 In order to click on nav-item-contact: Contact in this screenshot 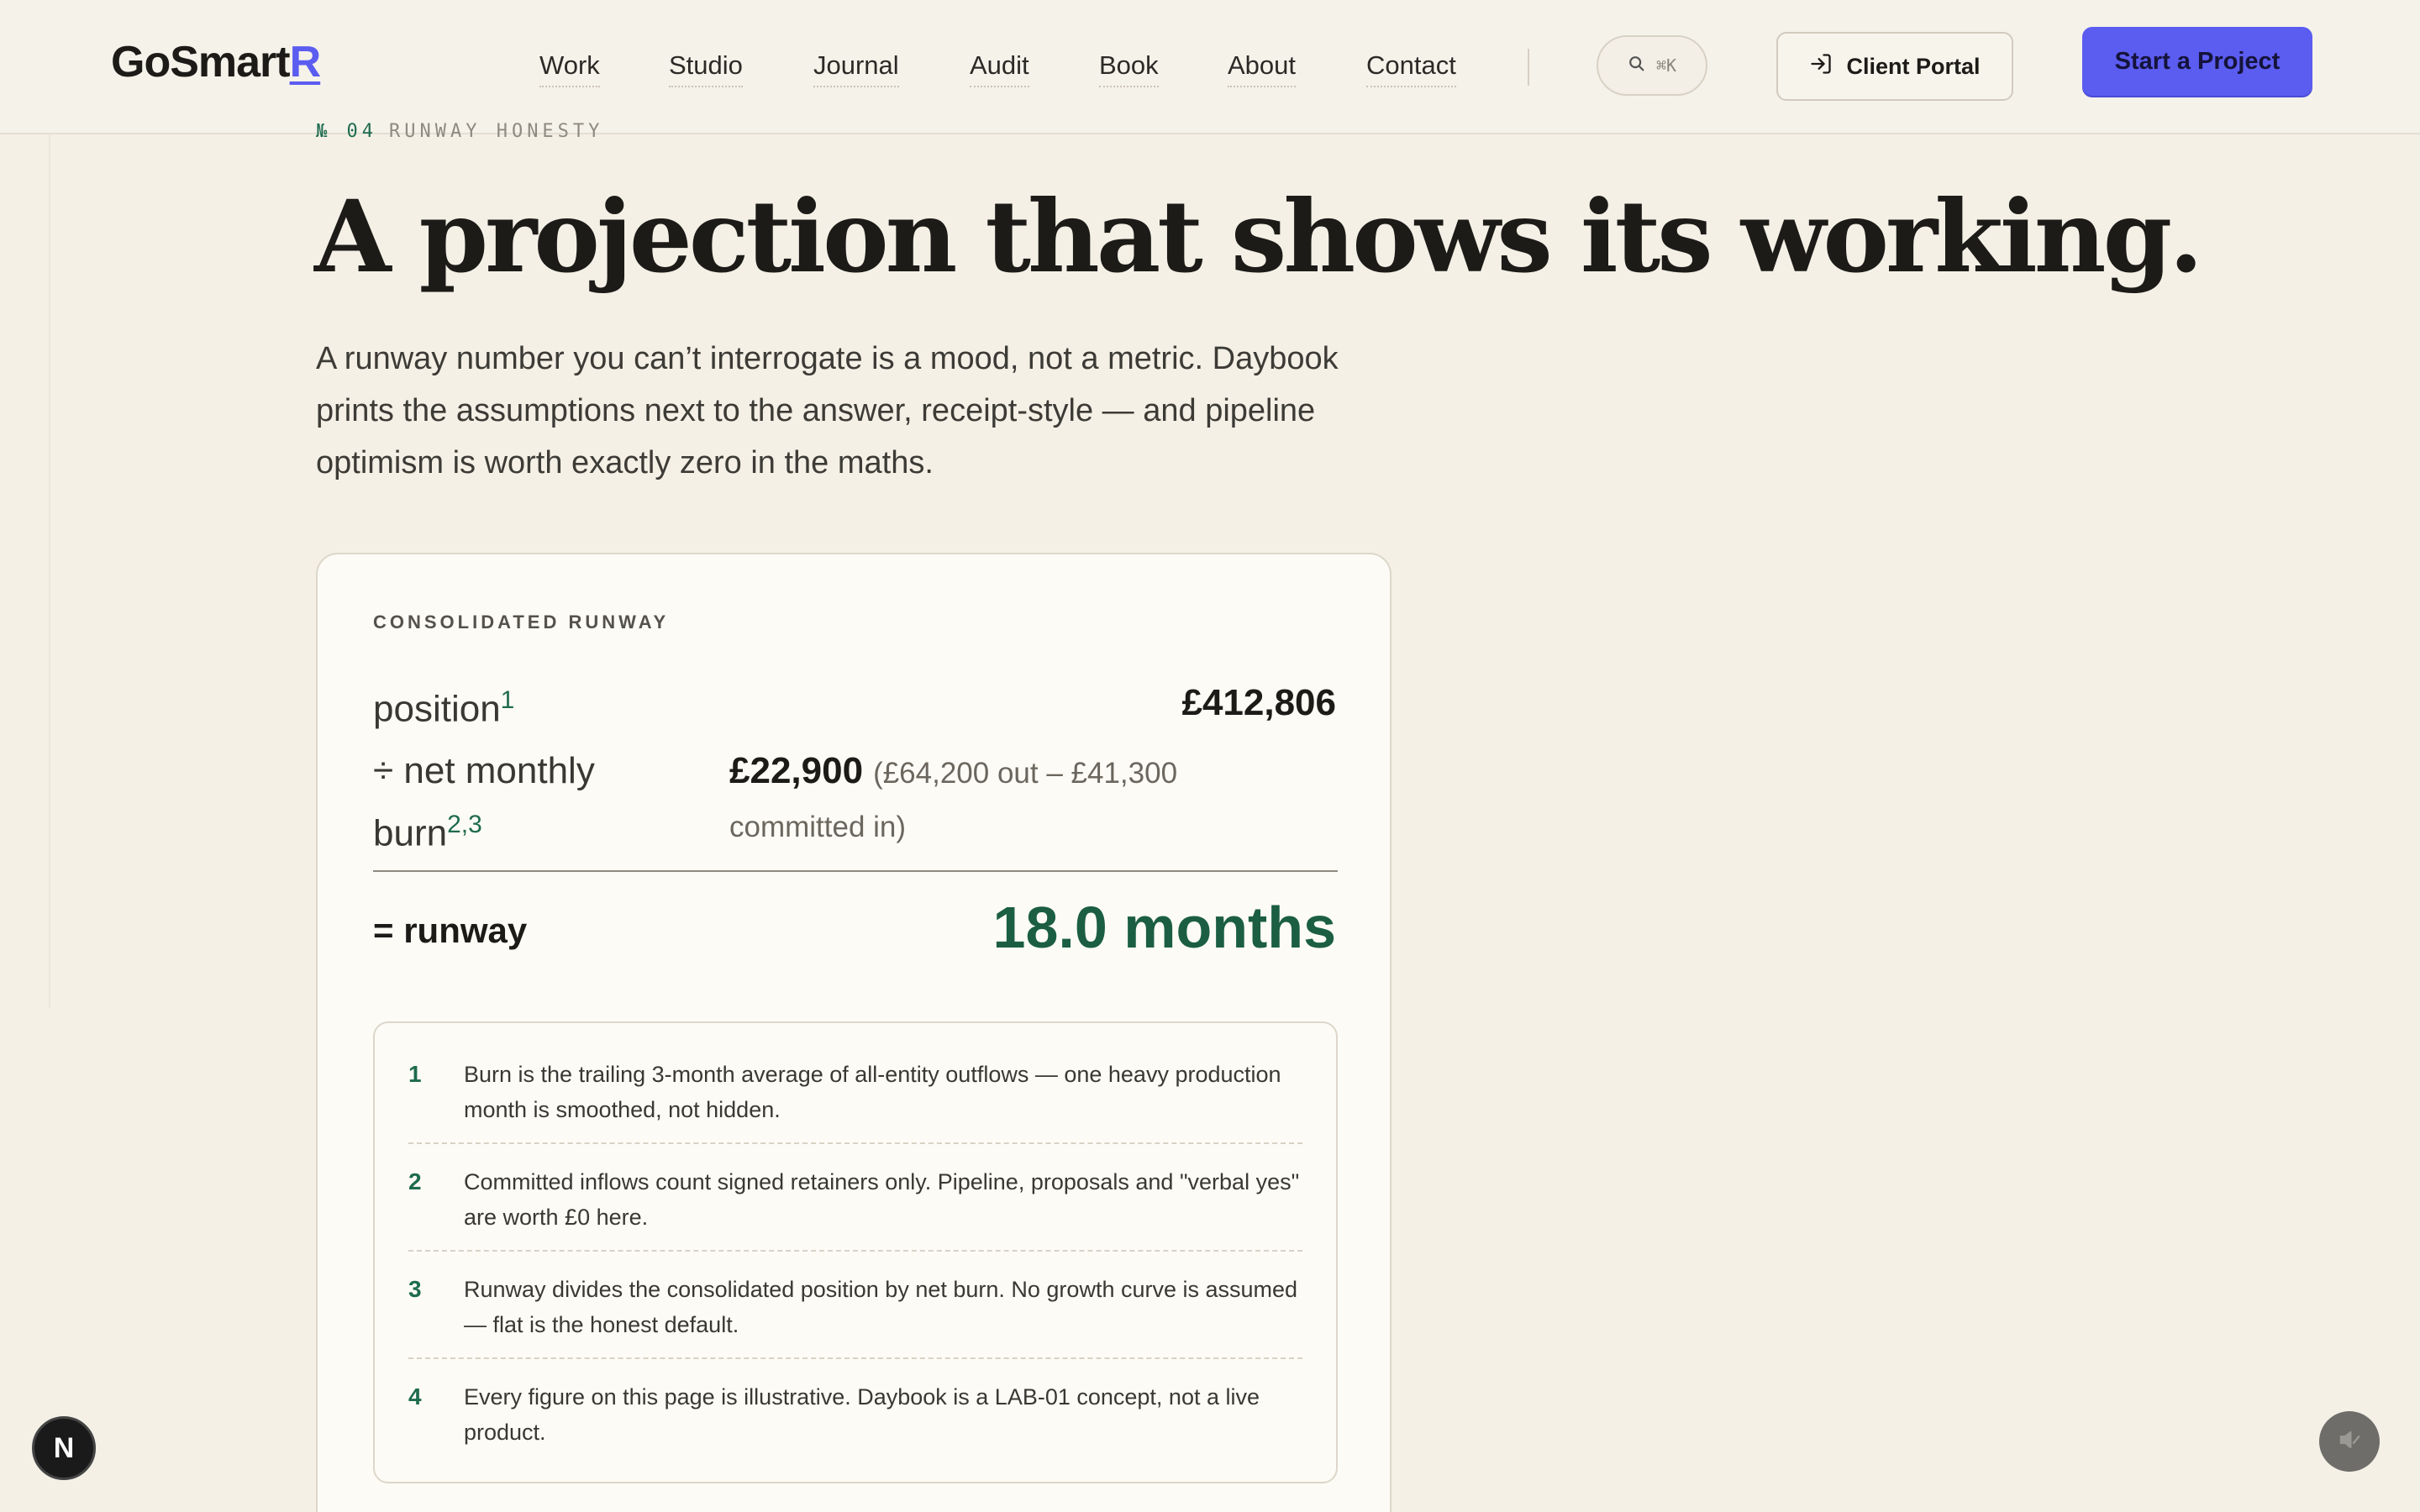, I will do `click(1411, 68)`.